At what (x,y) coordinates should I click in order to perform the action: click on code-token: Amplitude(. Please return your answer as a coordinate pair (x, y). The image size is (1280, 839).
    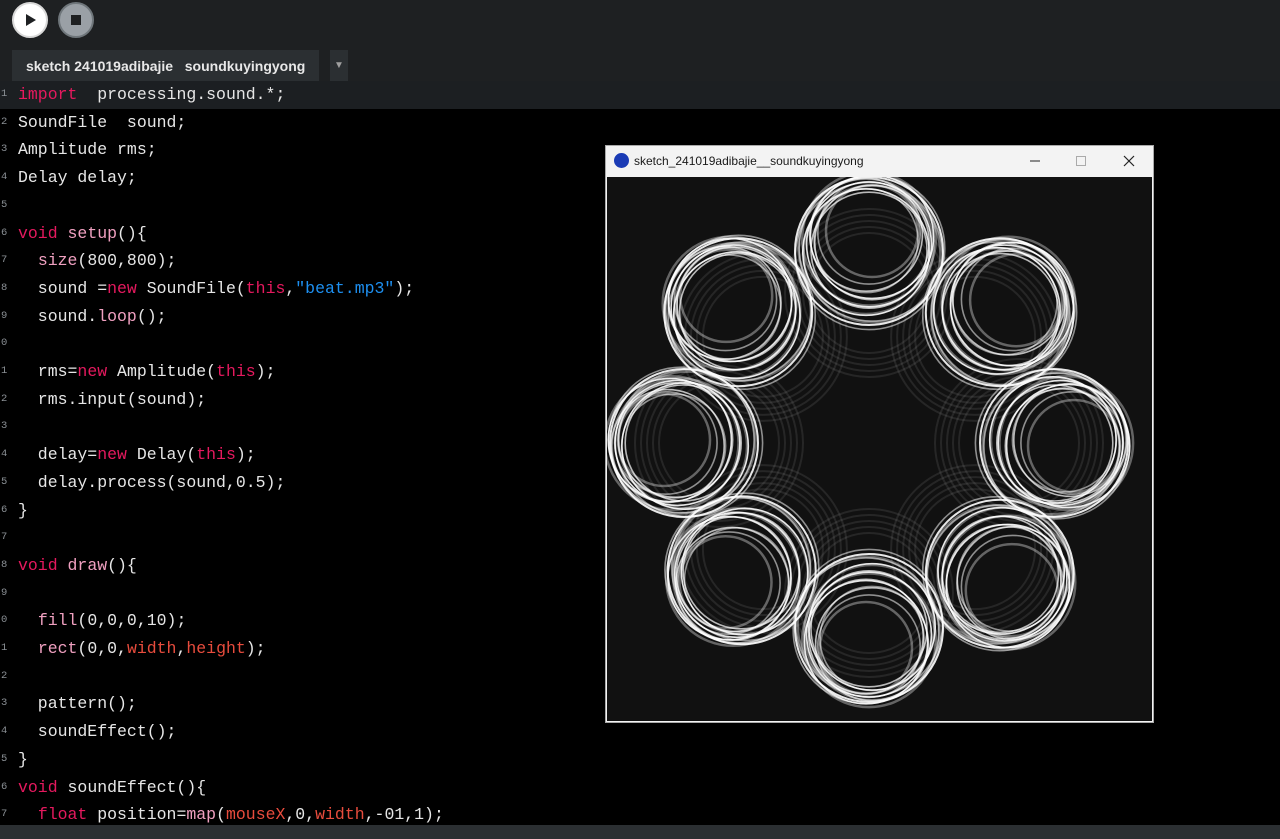
    Looking at the image, I should click on (162, 371).